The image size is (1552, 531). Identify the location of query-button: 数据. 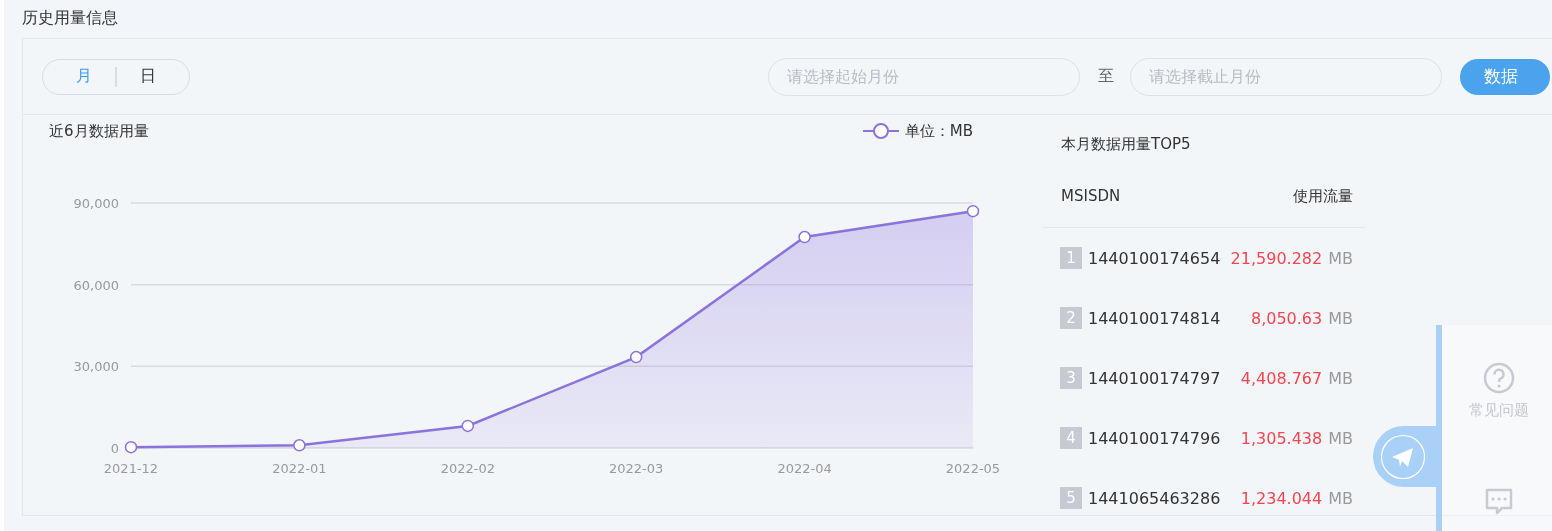
(1505, 76).